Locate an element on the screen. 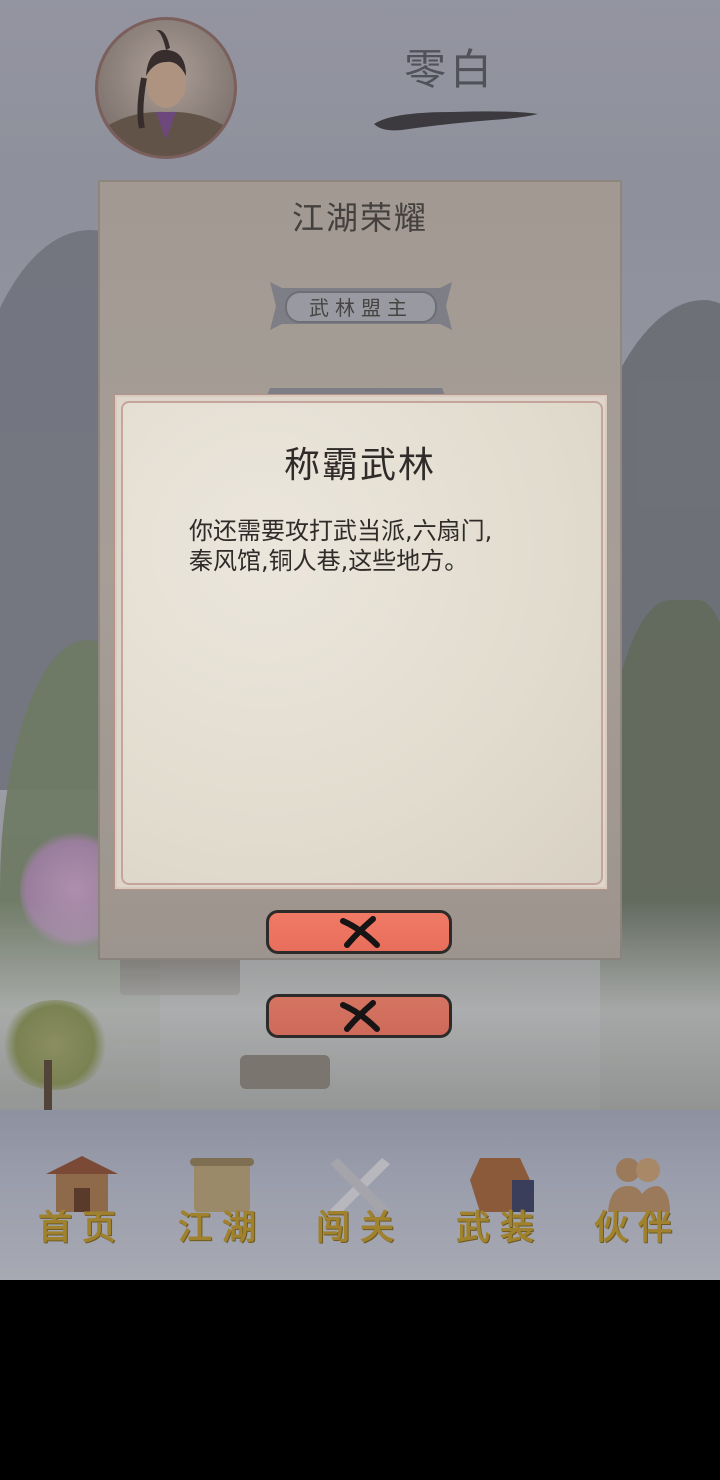 The image size is (720, 1480). nav-item-jianghu: 江湖 is located at coordinates (222, 1195).